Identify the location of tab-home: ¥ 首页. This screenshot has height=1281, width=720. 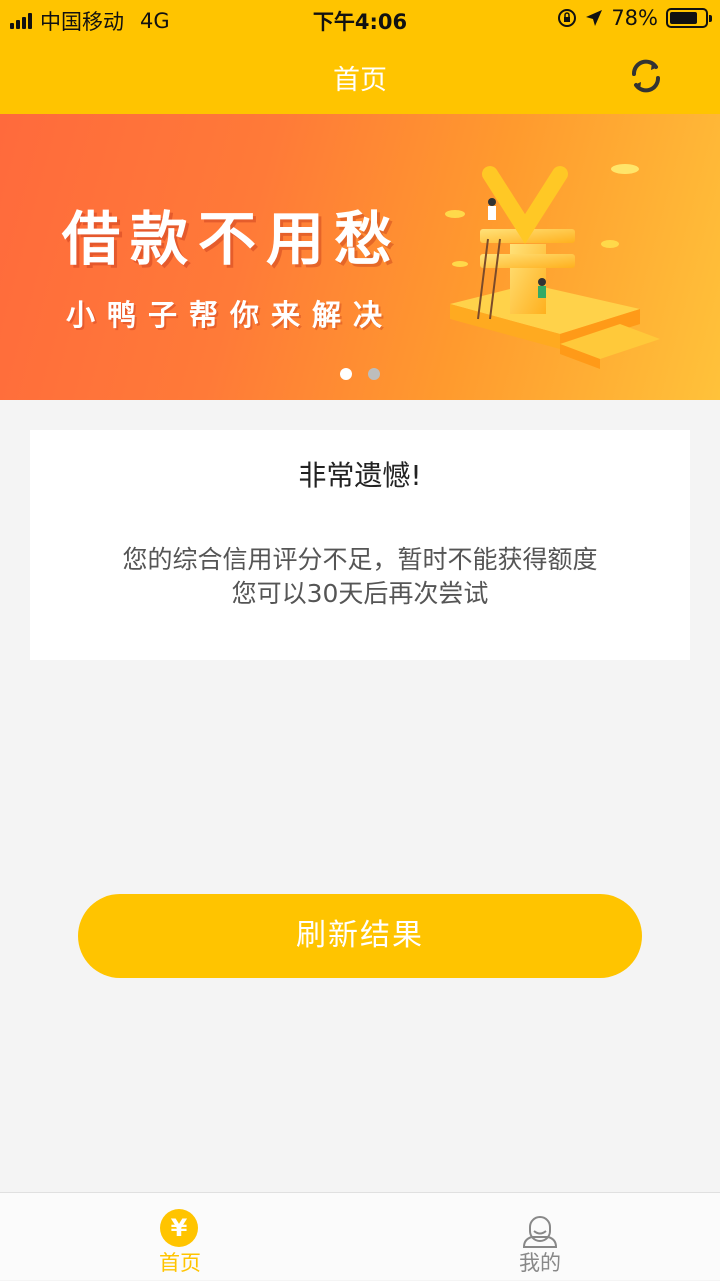
(180, 1237).